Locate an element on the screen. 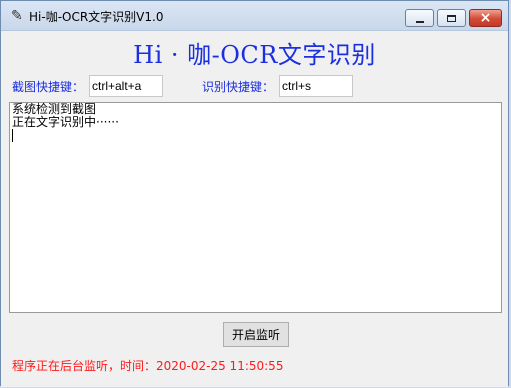 This screenshot has height=388, width=511. feather-icon: ✎ is located at coordinates (17, 16).